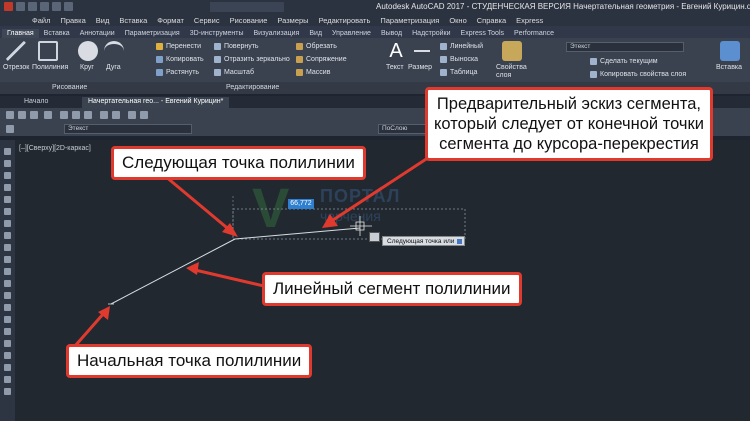 This screenshot has height=421, width=750. Describe the element at coordinates (32, 6) in the screenshot. I see `open-file-icon` at that location.